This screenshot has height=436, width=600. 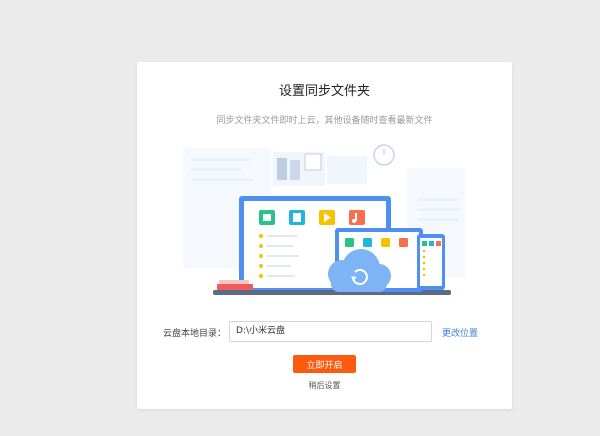 What do you see at coordinates (324, 364) in the screenshot?
I see `start-now-button: 立即开启` at bounding box center [324, 364].